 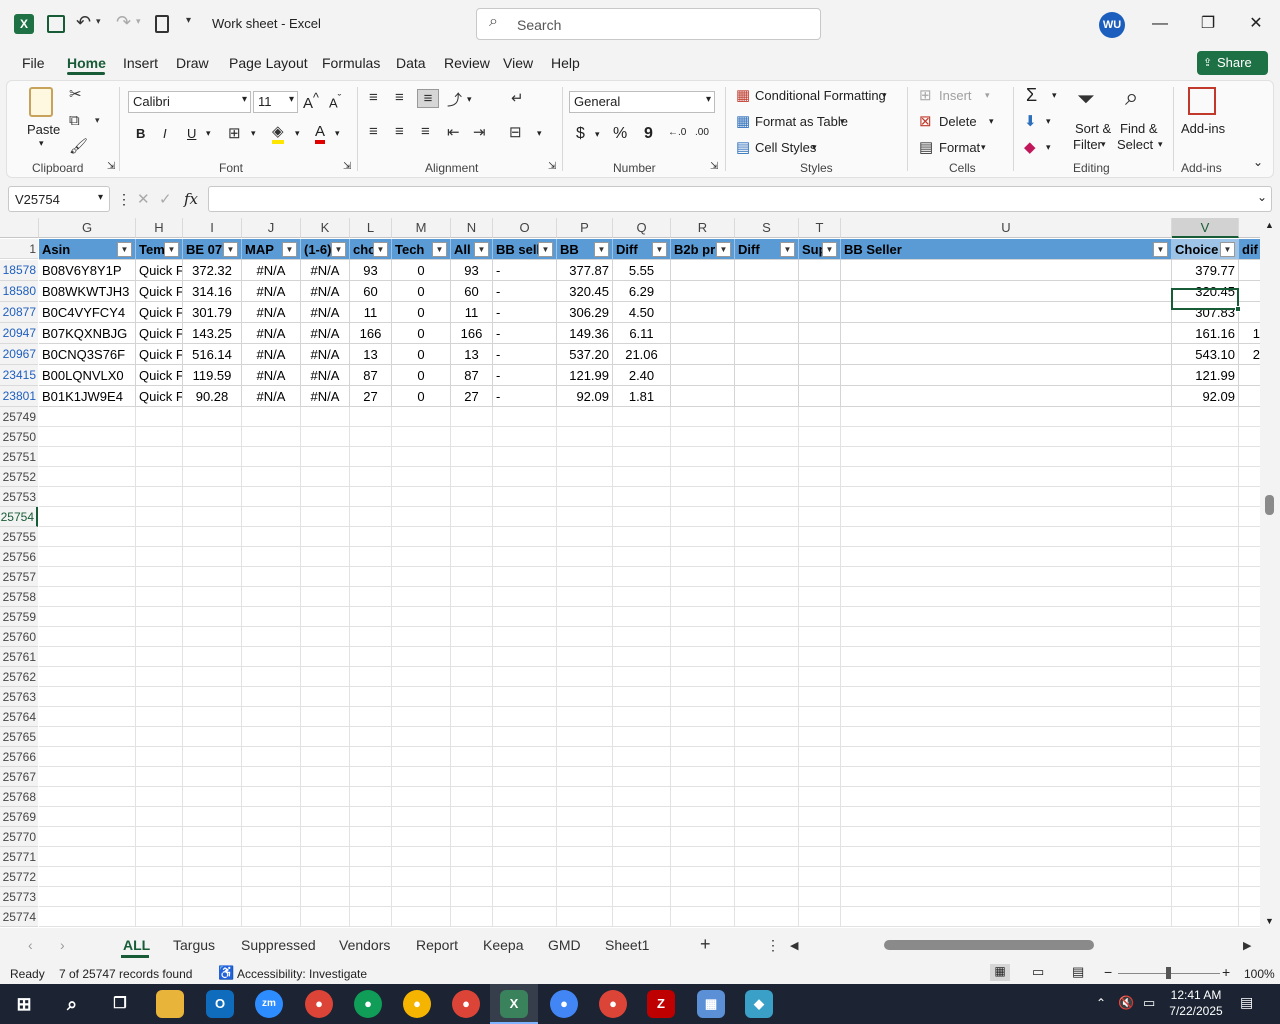 I want to click on formula-input: ⌄, so click(x=740, y=199).